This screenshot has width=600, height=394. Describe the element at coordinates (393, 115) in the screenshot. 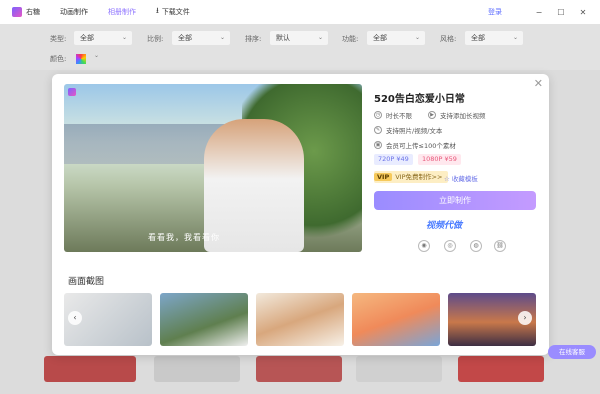

I see `feature-duration: ◷ 时长不限` at that location.